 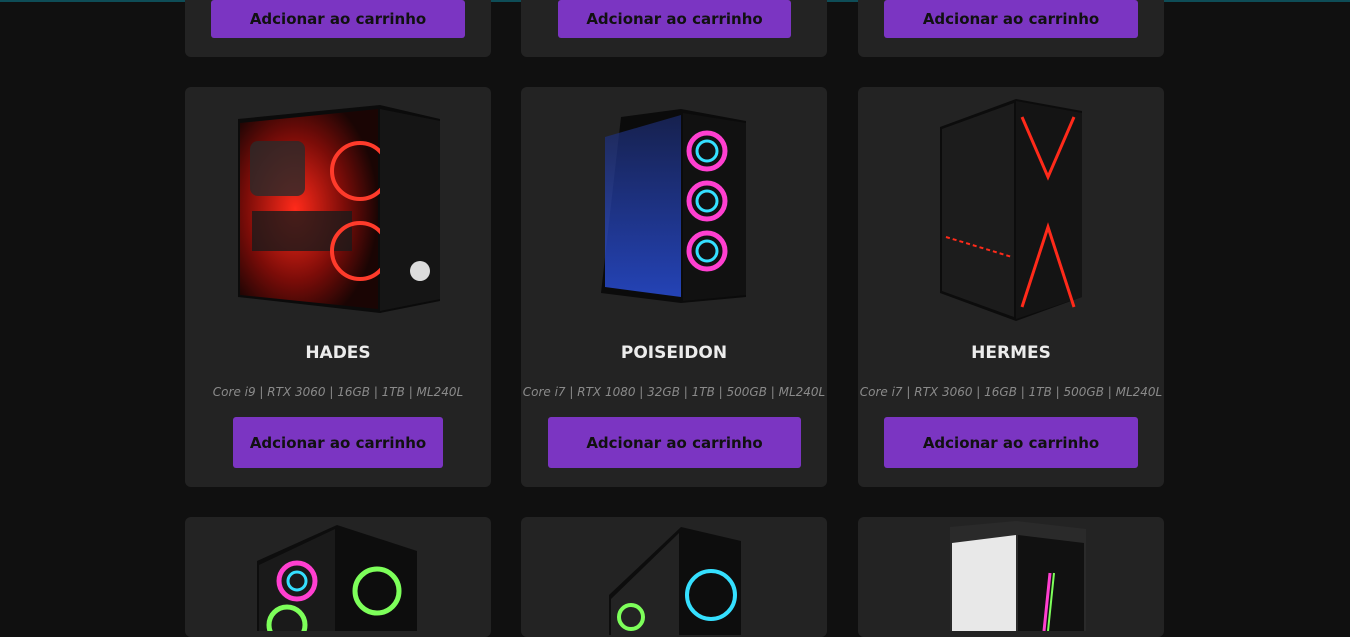 I want to click on product-specs: Core i9 | RTX 3060 | 16GB | 1TB | ML240L, so click(x=338, y=392).